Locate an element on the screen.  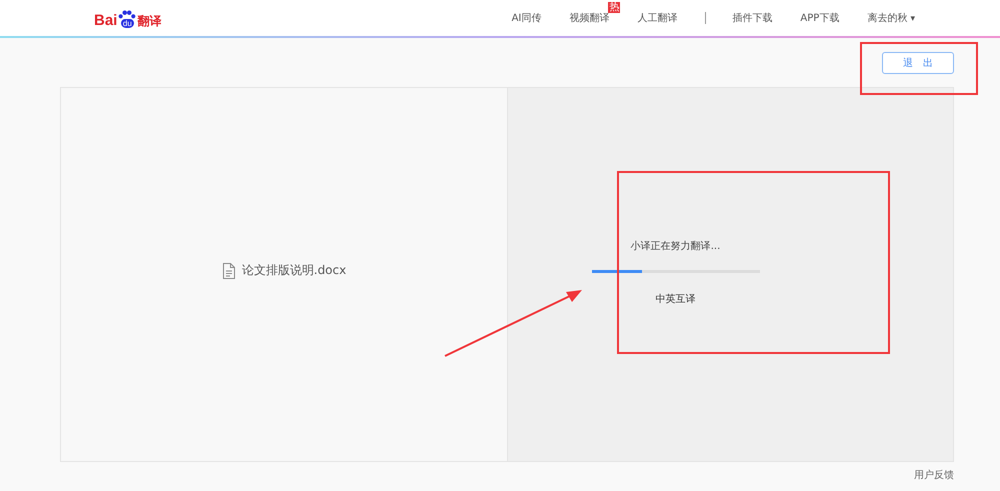
nav-link: 人工翻译 is located at coordinates (657, 18).